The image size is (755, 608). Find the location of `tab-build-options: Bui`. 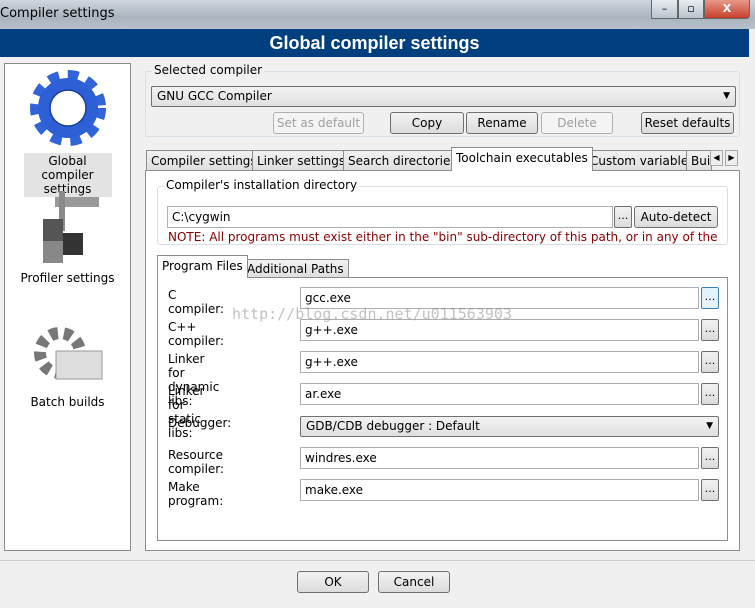

tab-build-options: Bui is located at coordinates (699, 160).